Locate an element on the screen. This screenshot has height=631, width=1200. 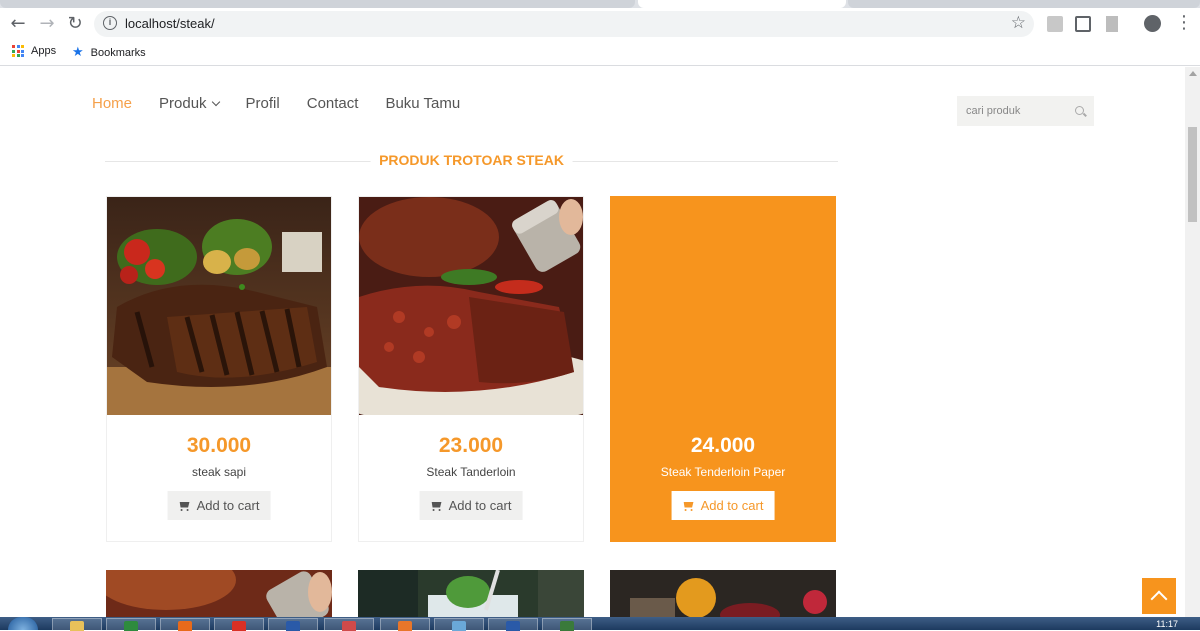
product-price: 24.000 is located at coordinates (723, 445).